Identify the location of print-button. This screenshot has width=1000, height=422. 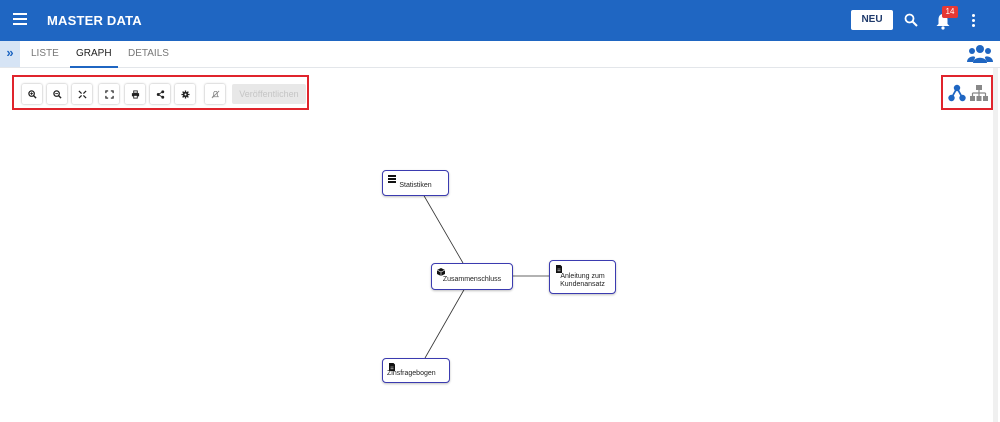
(135, 94).